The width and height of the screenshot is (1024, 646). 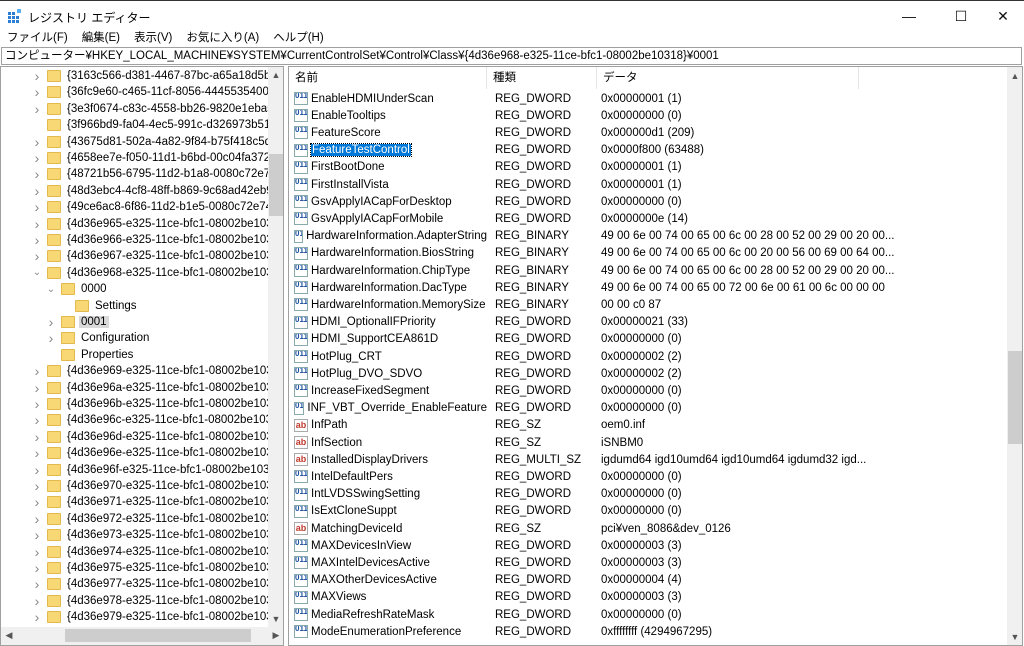 What do you see at coordinates (1002, 16) in the screenshot?
I see `close-button: ✕` at bounding box center [1002, 16].